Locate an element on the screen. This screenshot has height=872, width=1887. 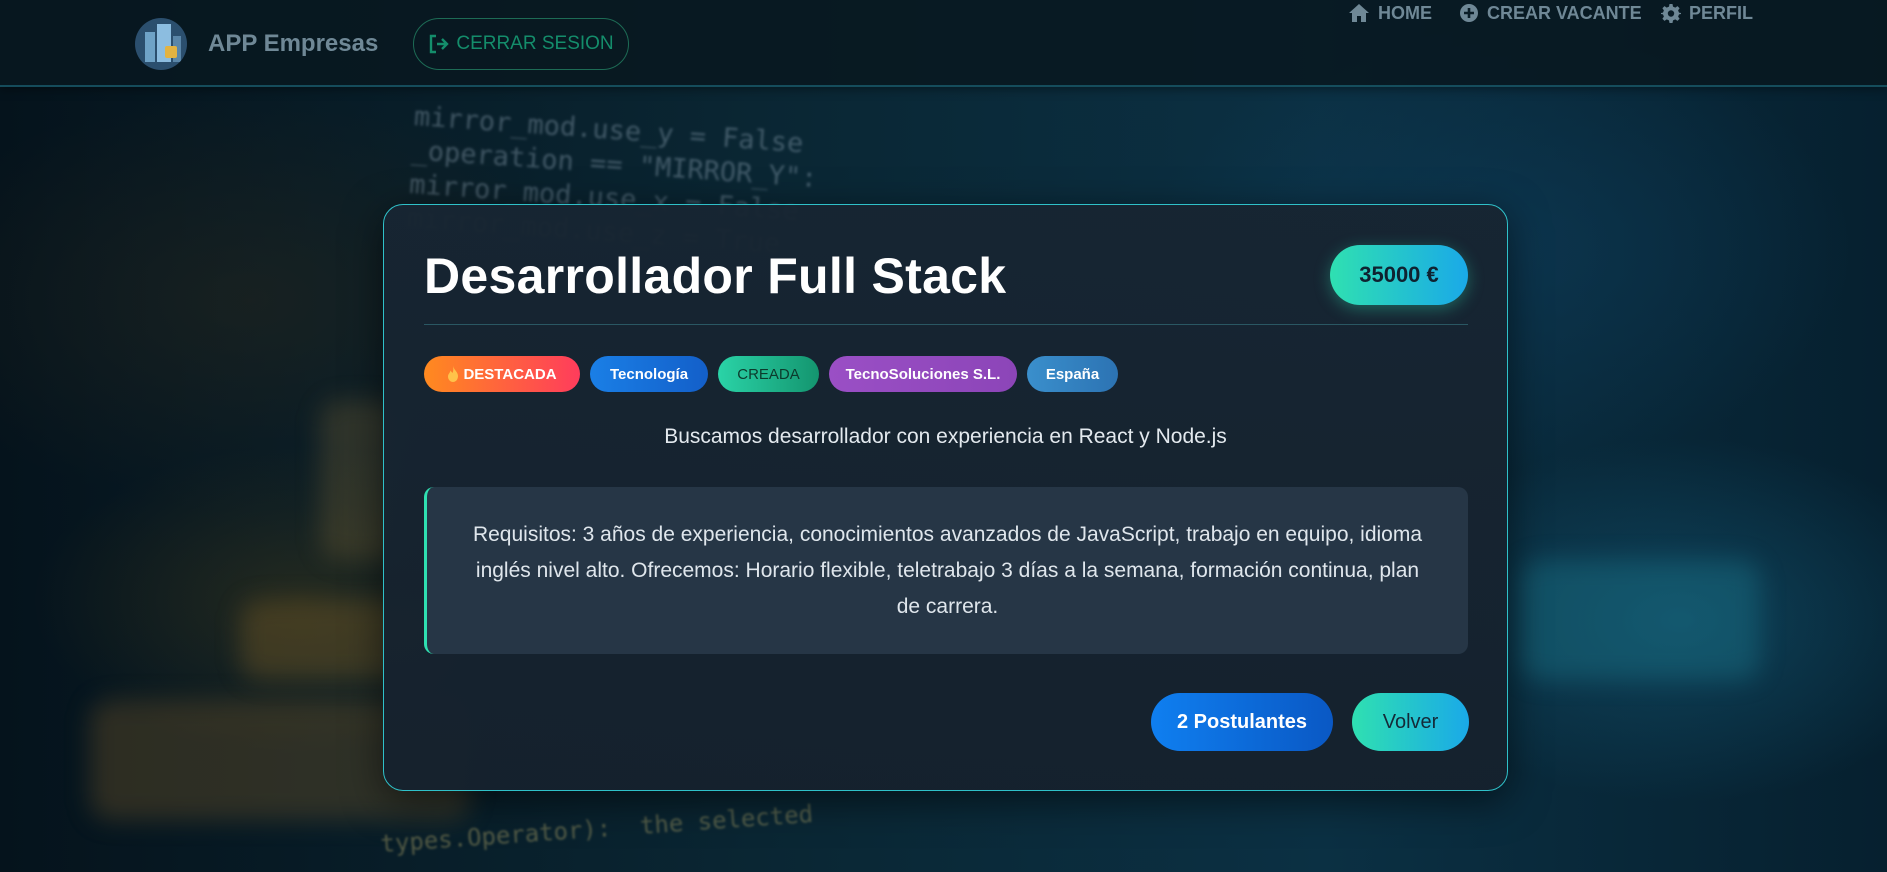
company-logo is located at coordinates (161, 44).